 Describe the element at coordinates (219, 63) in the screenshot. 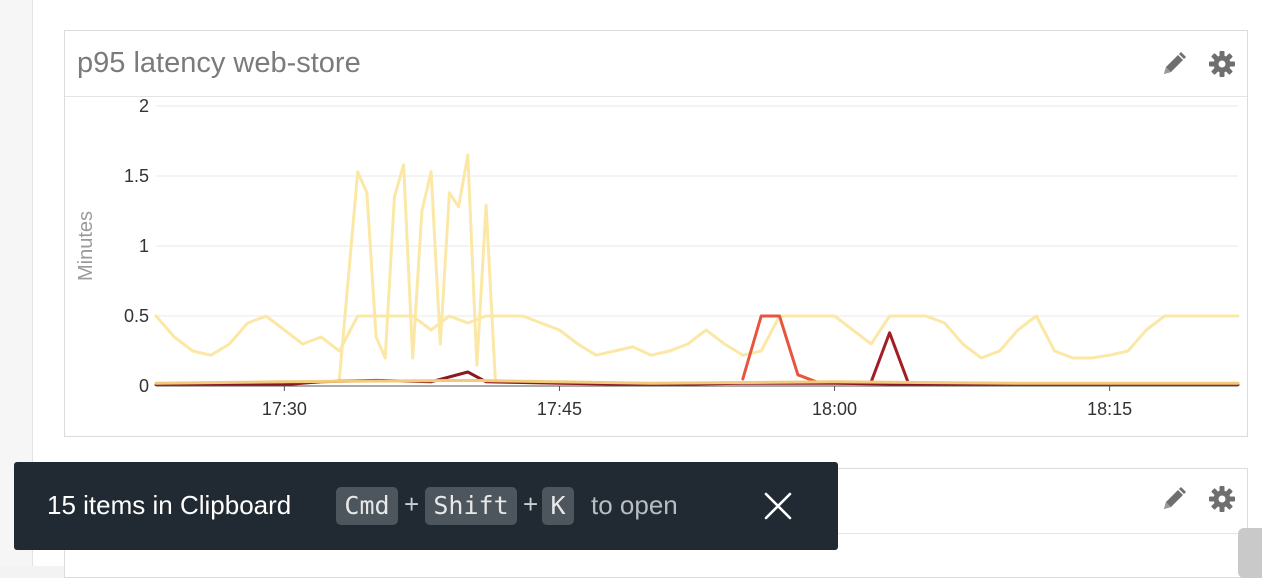

I see `panel-title: p95 latency web-store` at that location.